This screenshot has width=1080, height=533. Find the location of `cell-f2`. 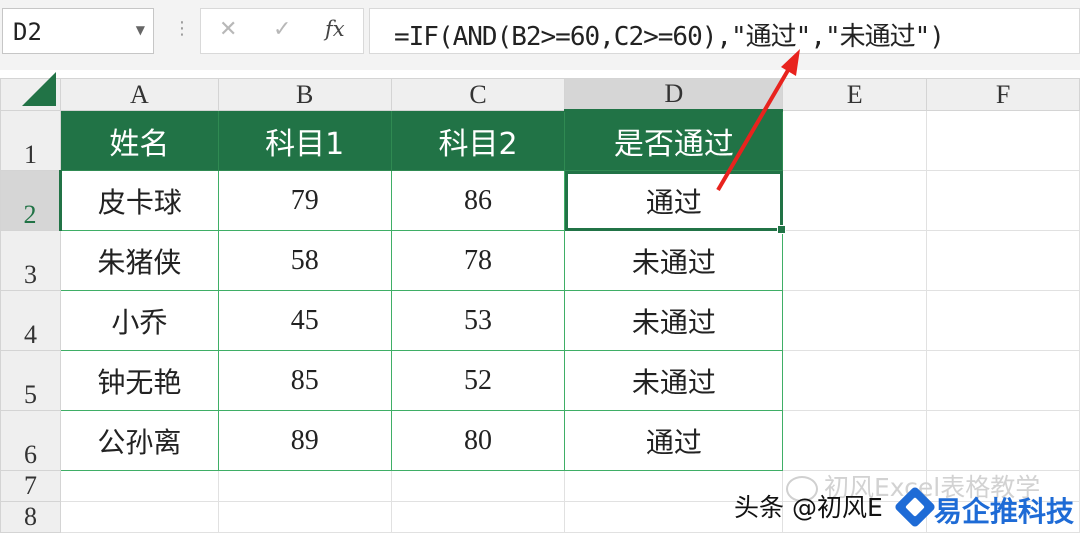

cell-f2 is located at coordinates (1003, 200).